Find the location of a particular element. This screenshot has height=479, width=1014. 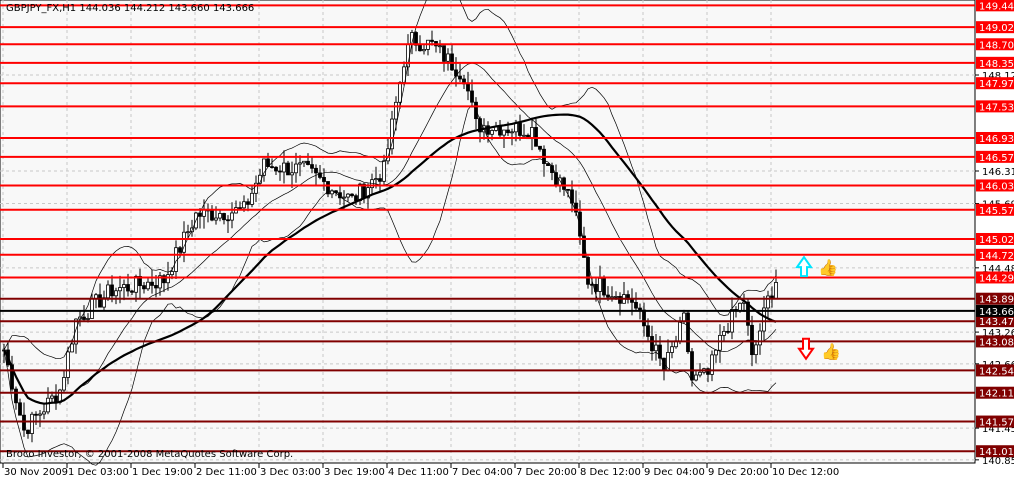

support-level-label: 141.574 is located at coordinates (996, 423).